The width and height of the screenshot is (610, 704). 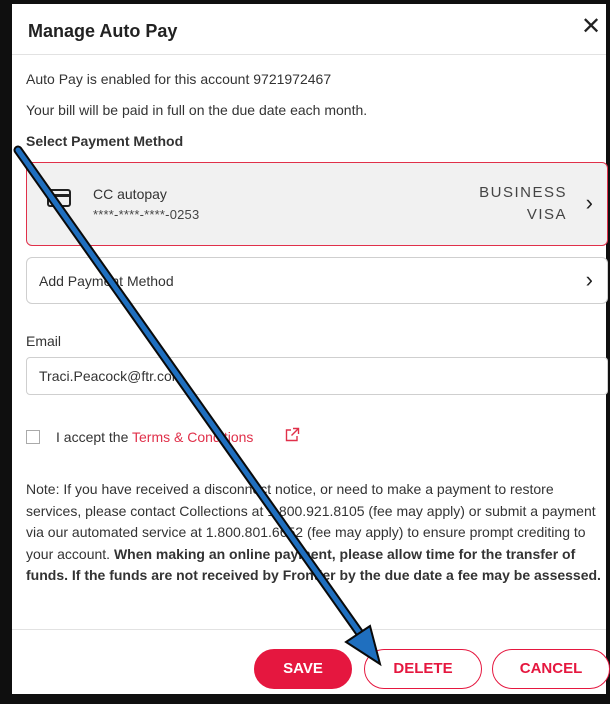 What do you see at coordinates (523, 192) in the screenshot?
I see `payment-type-line1: BUSINESS` at bounding box center [523, 192].